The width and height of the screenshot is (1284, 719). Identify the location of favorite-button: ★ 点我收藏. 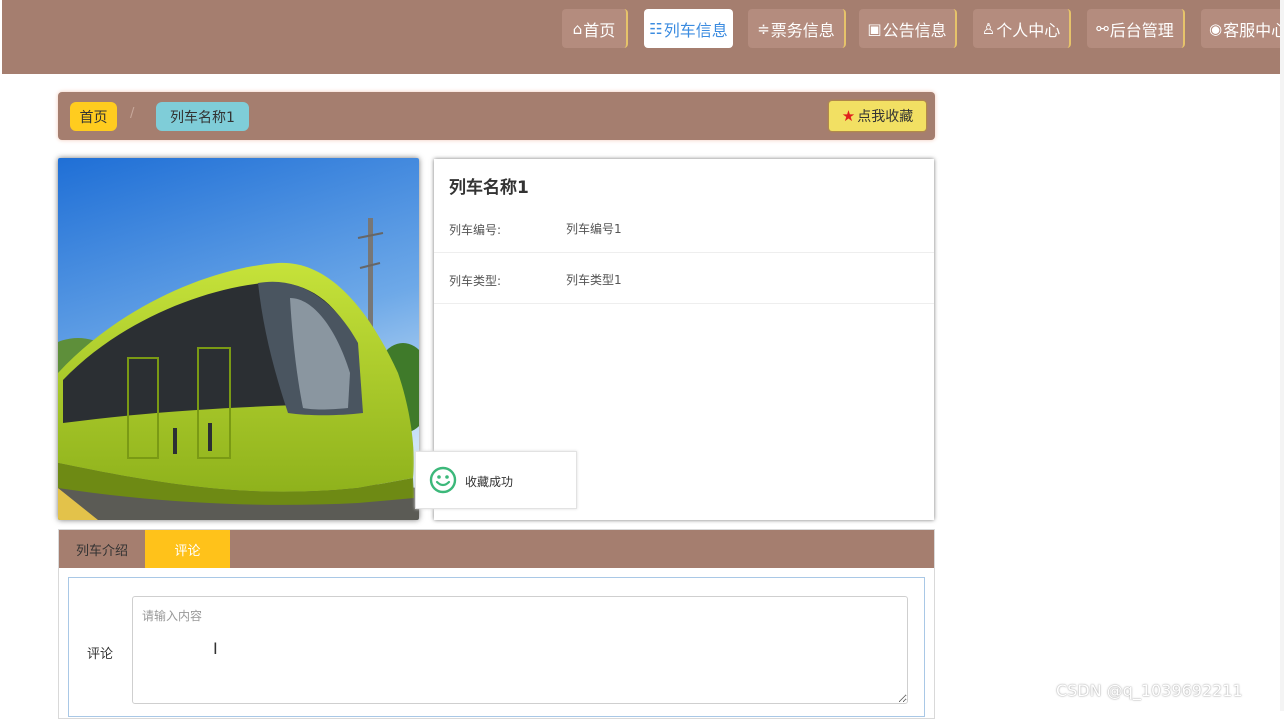
(877, 116).